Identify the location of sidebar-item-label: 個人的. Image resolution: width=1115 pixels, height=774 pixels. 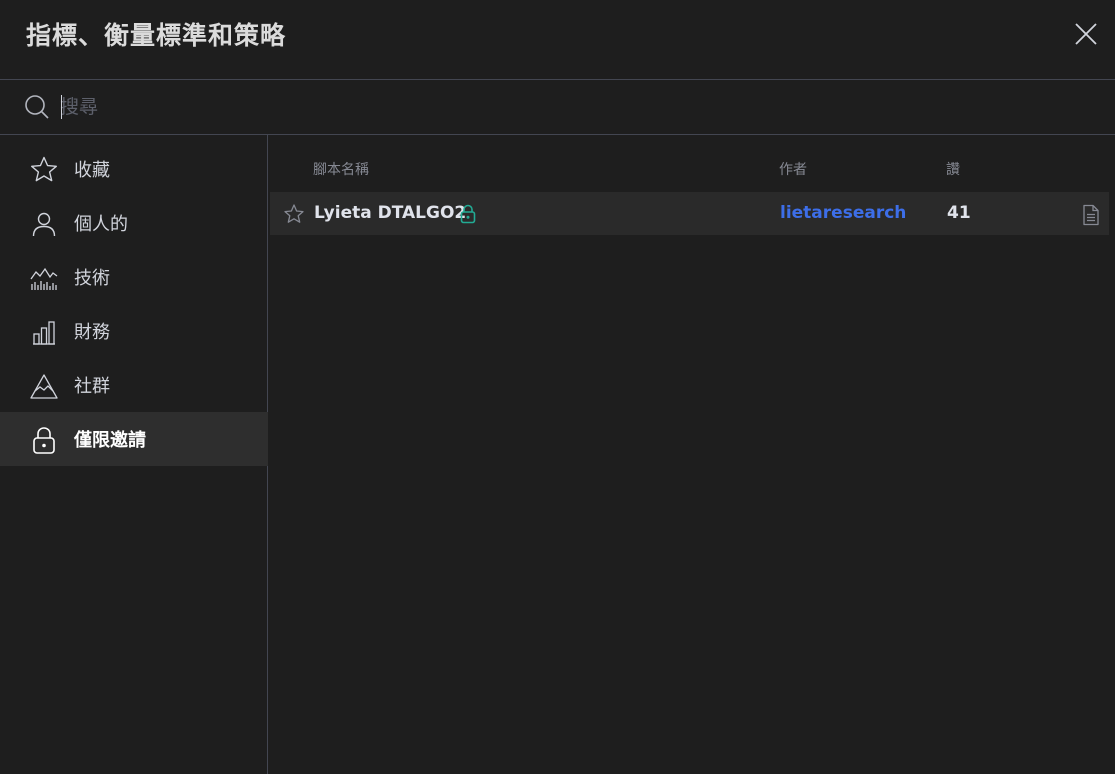
(101, 224).